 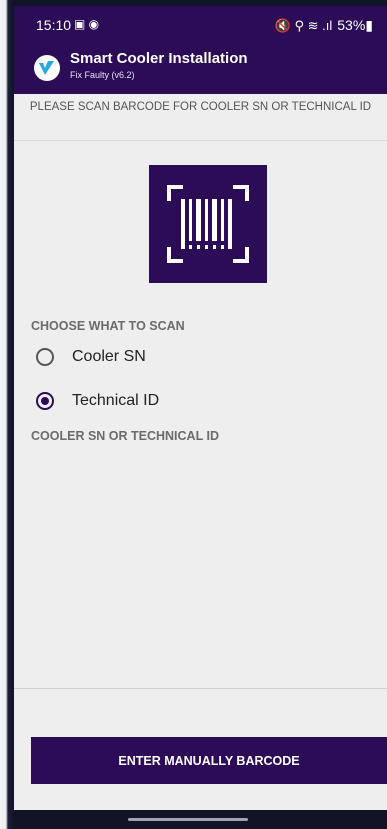 I want to click on radio-label: Technical ID, so click(x=116, y=400).